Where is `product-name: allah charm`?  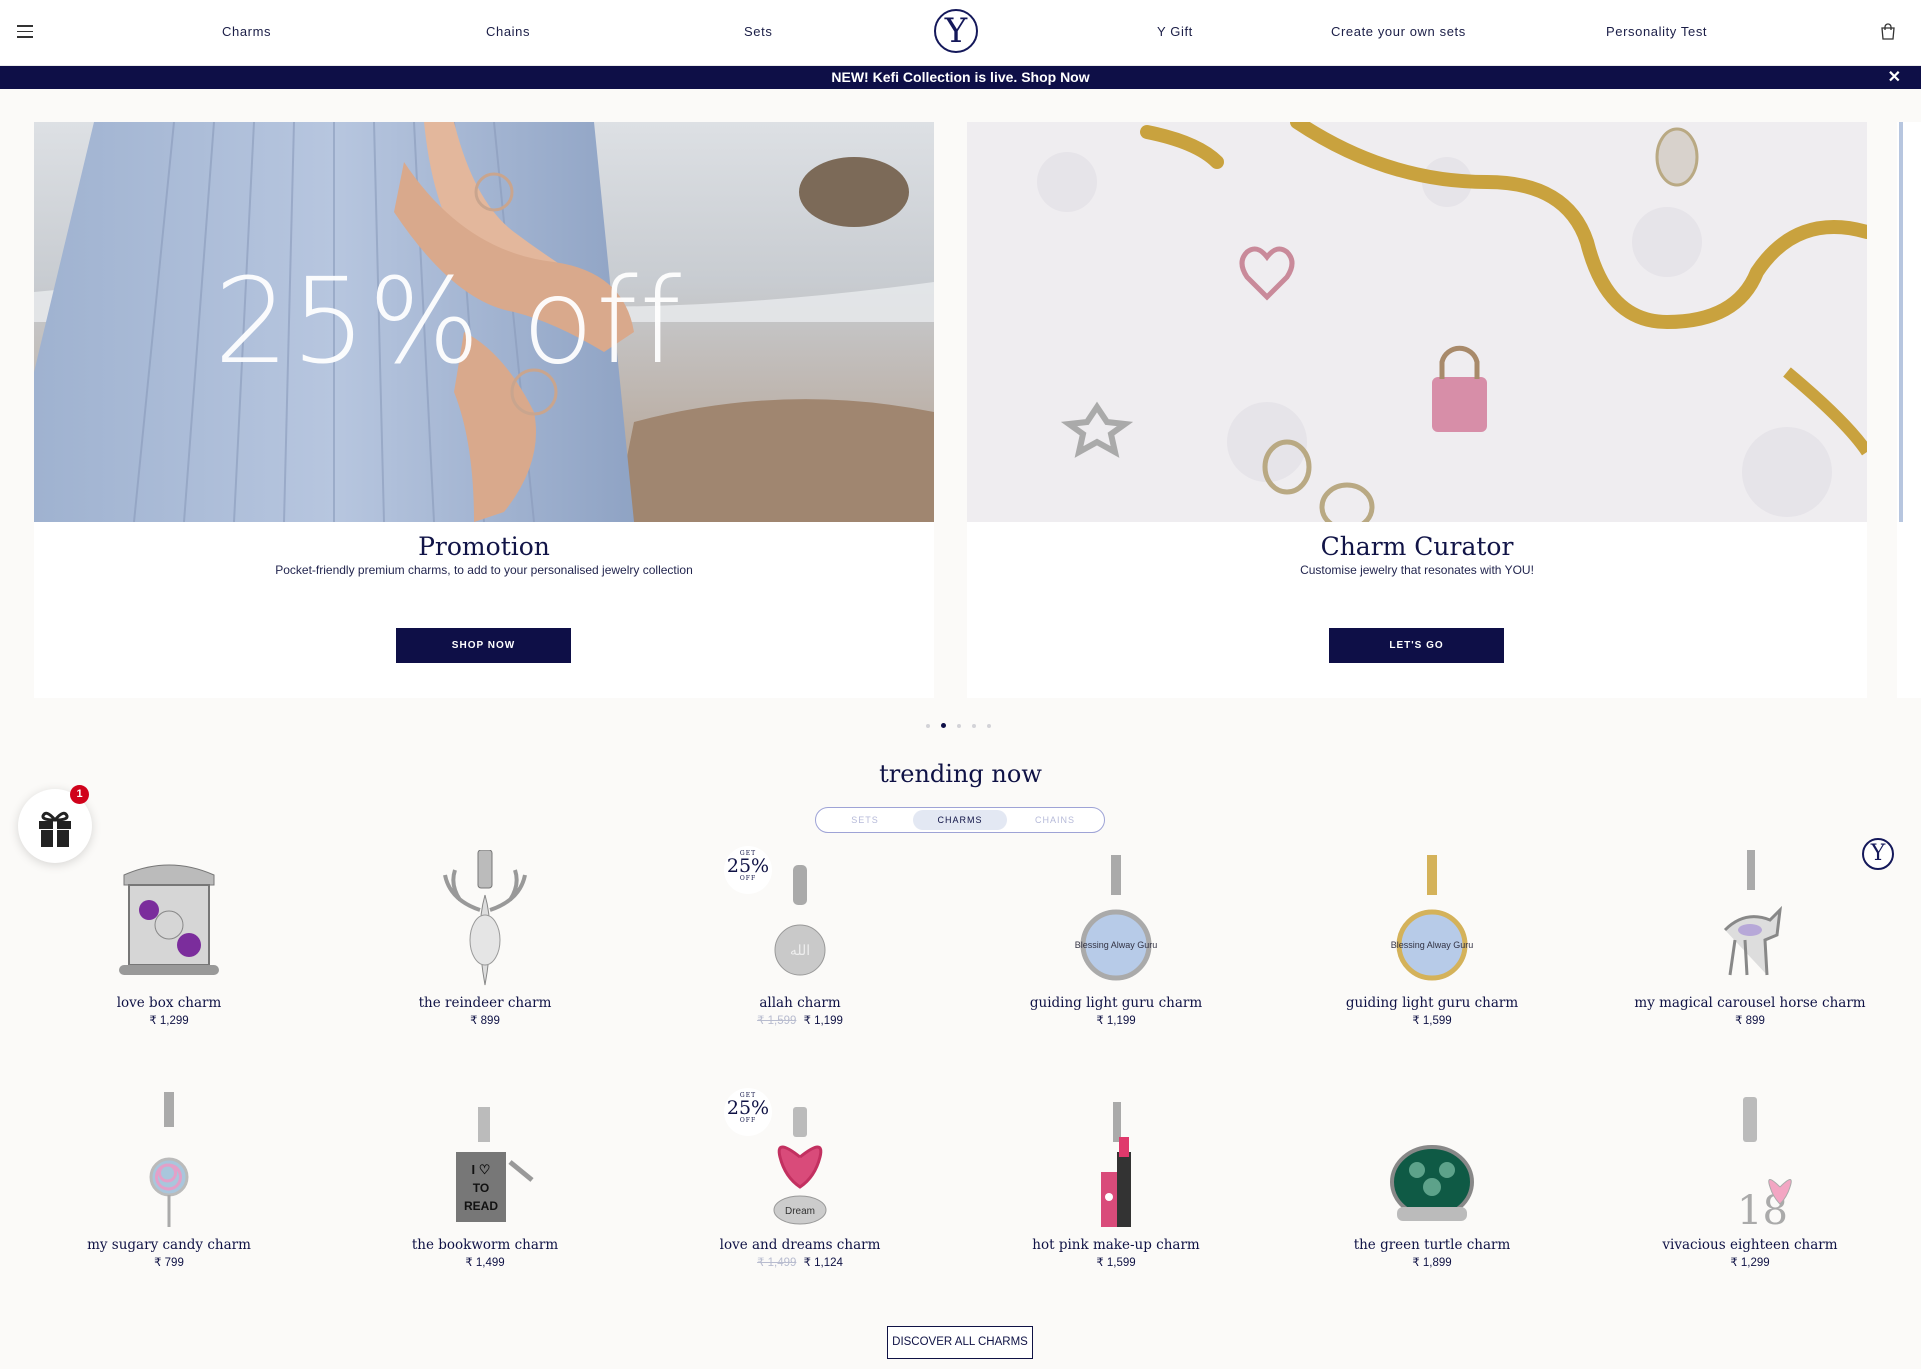
product-name: allah charm is located at coordinates (800, 1003).